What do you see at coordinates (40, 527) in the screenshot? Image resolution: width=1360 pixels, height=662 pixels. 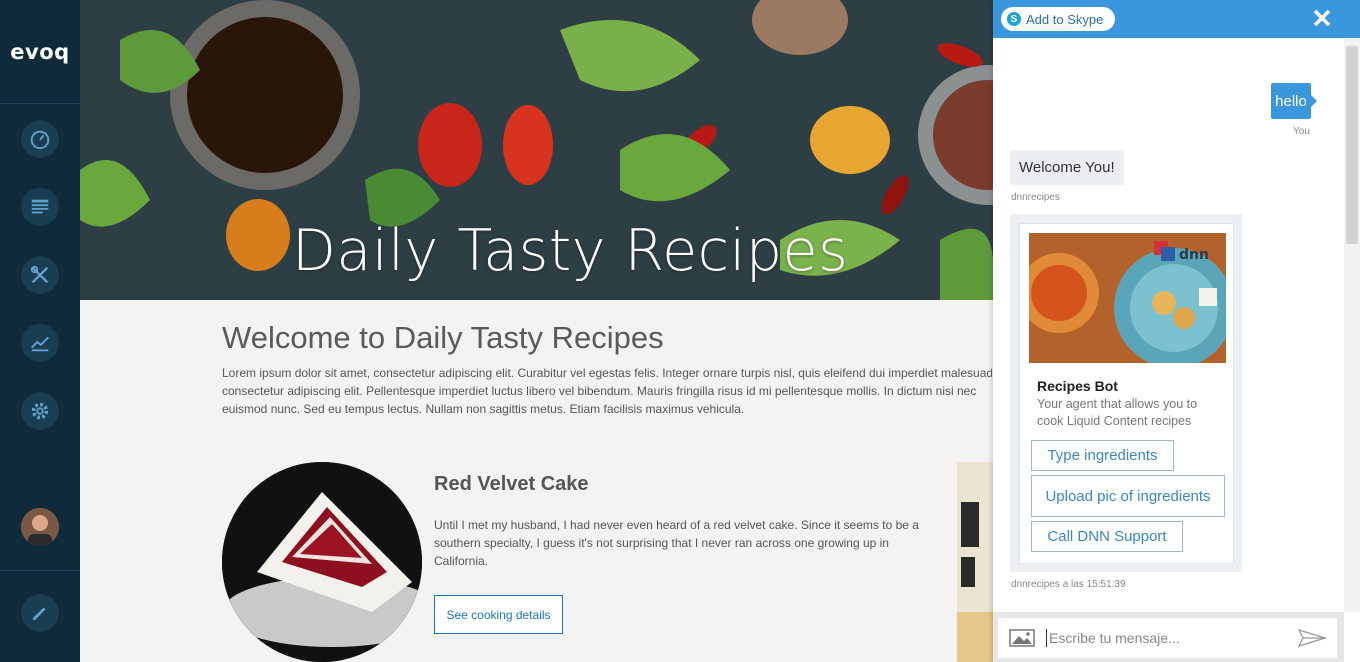 I see `avatar` at bounding box center [40, 527].